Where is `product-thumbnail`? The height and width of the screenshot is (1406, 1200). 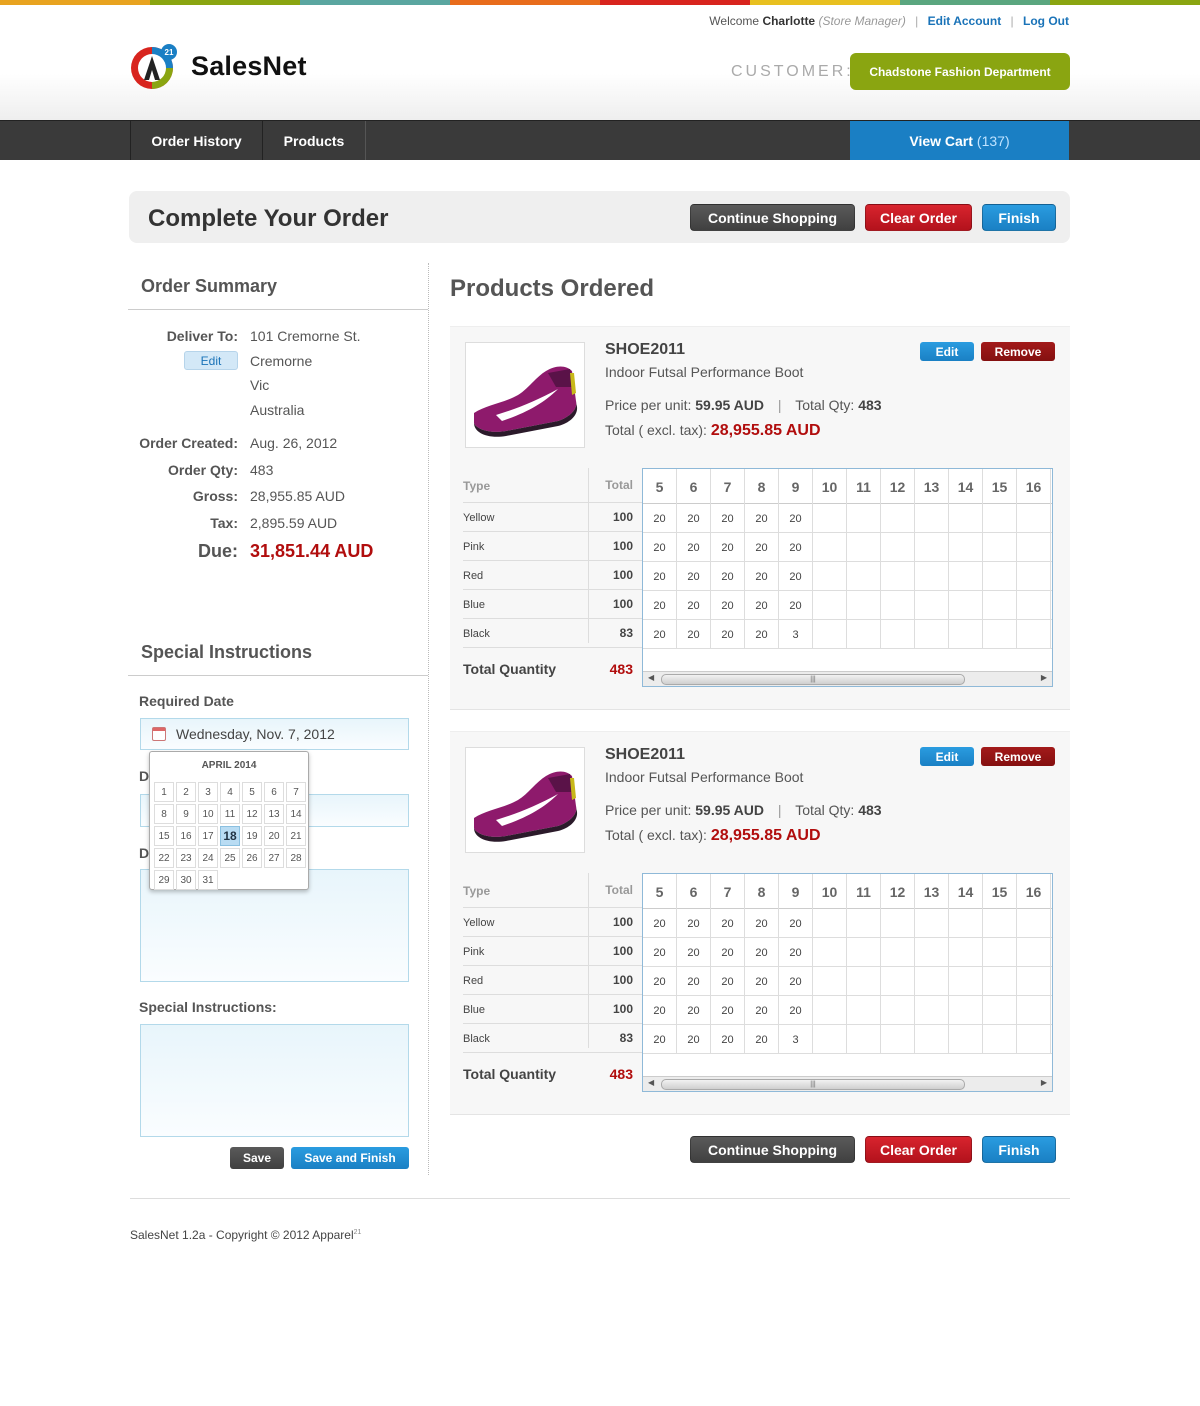 product-thumbnail is located at coordinates (525, 395).